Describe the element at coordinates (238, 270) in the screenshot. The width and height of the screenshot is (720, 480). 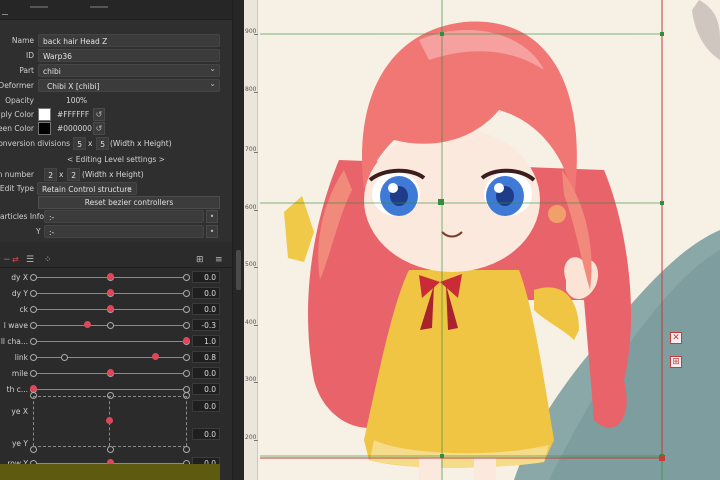
I see `scrollbar-thumb` at that location.